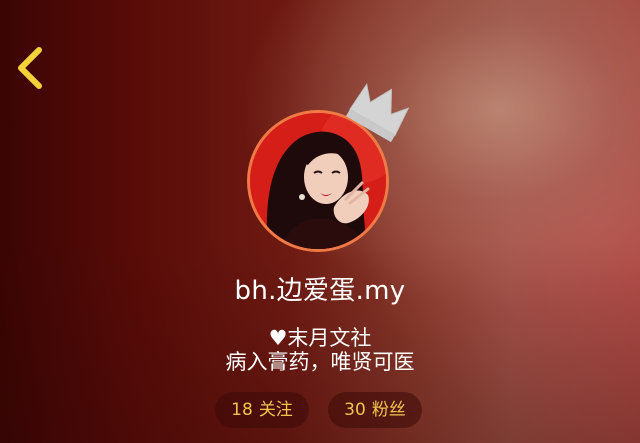 The width and height of the screenshot is (640, 443). What do you see at coordinates (377, 112) in the screenshot?
I see `crown-icon` at bounding box center [377, 112].